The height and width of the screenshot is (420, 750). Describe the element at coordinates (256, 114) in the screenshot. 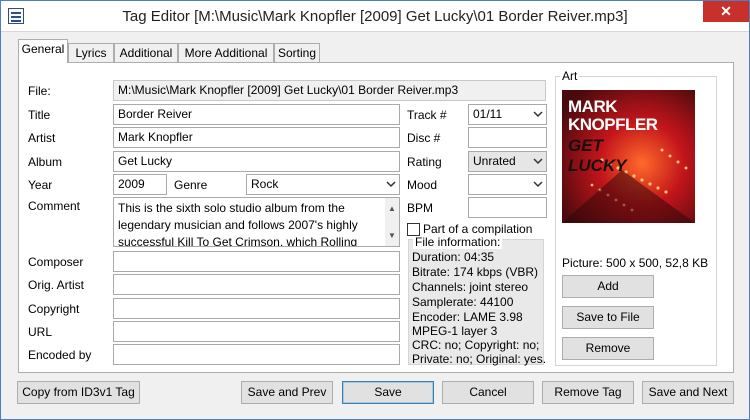

I see `title-field: Border Reiver` at that location.